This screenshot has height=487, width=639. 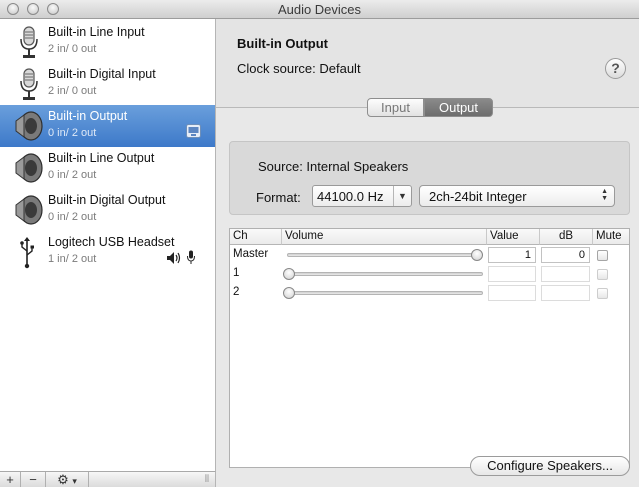 I want to click on format-label: Format:, so click(x=278, y=197).